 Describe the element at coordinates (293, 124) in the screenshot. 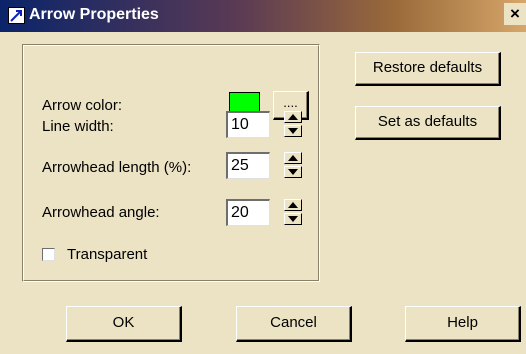

I see `line-width-spinner` at that location.